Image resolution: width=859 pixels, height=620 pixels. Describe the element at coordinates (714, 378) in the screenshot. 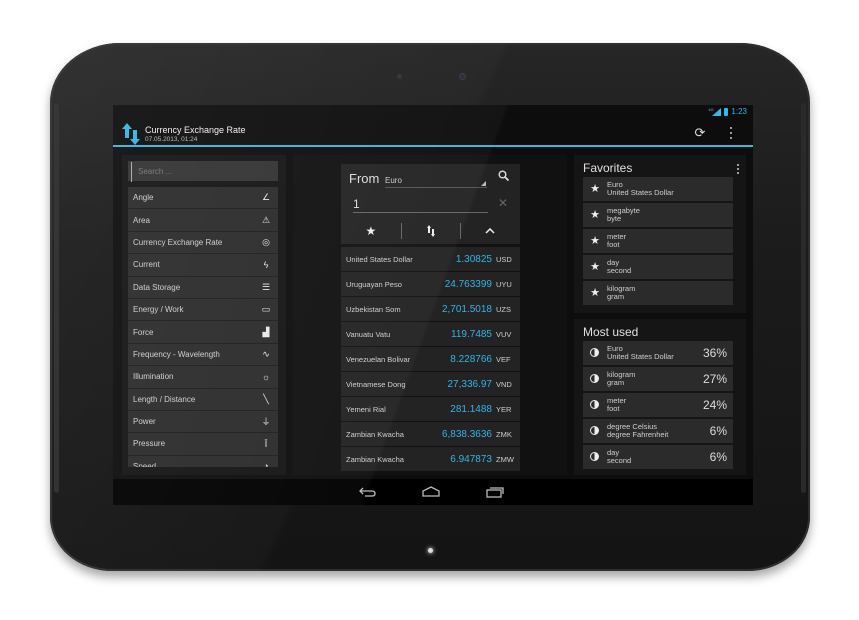

I see `usage-percent: 27%` at that location.